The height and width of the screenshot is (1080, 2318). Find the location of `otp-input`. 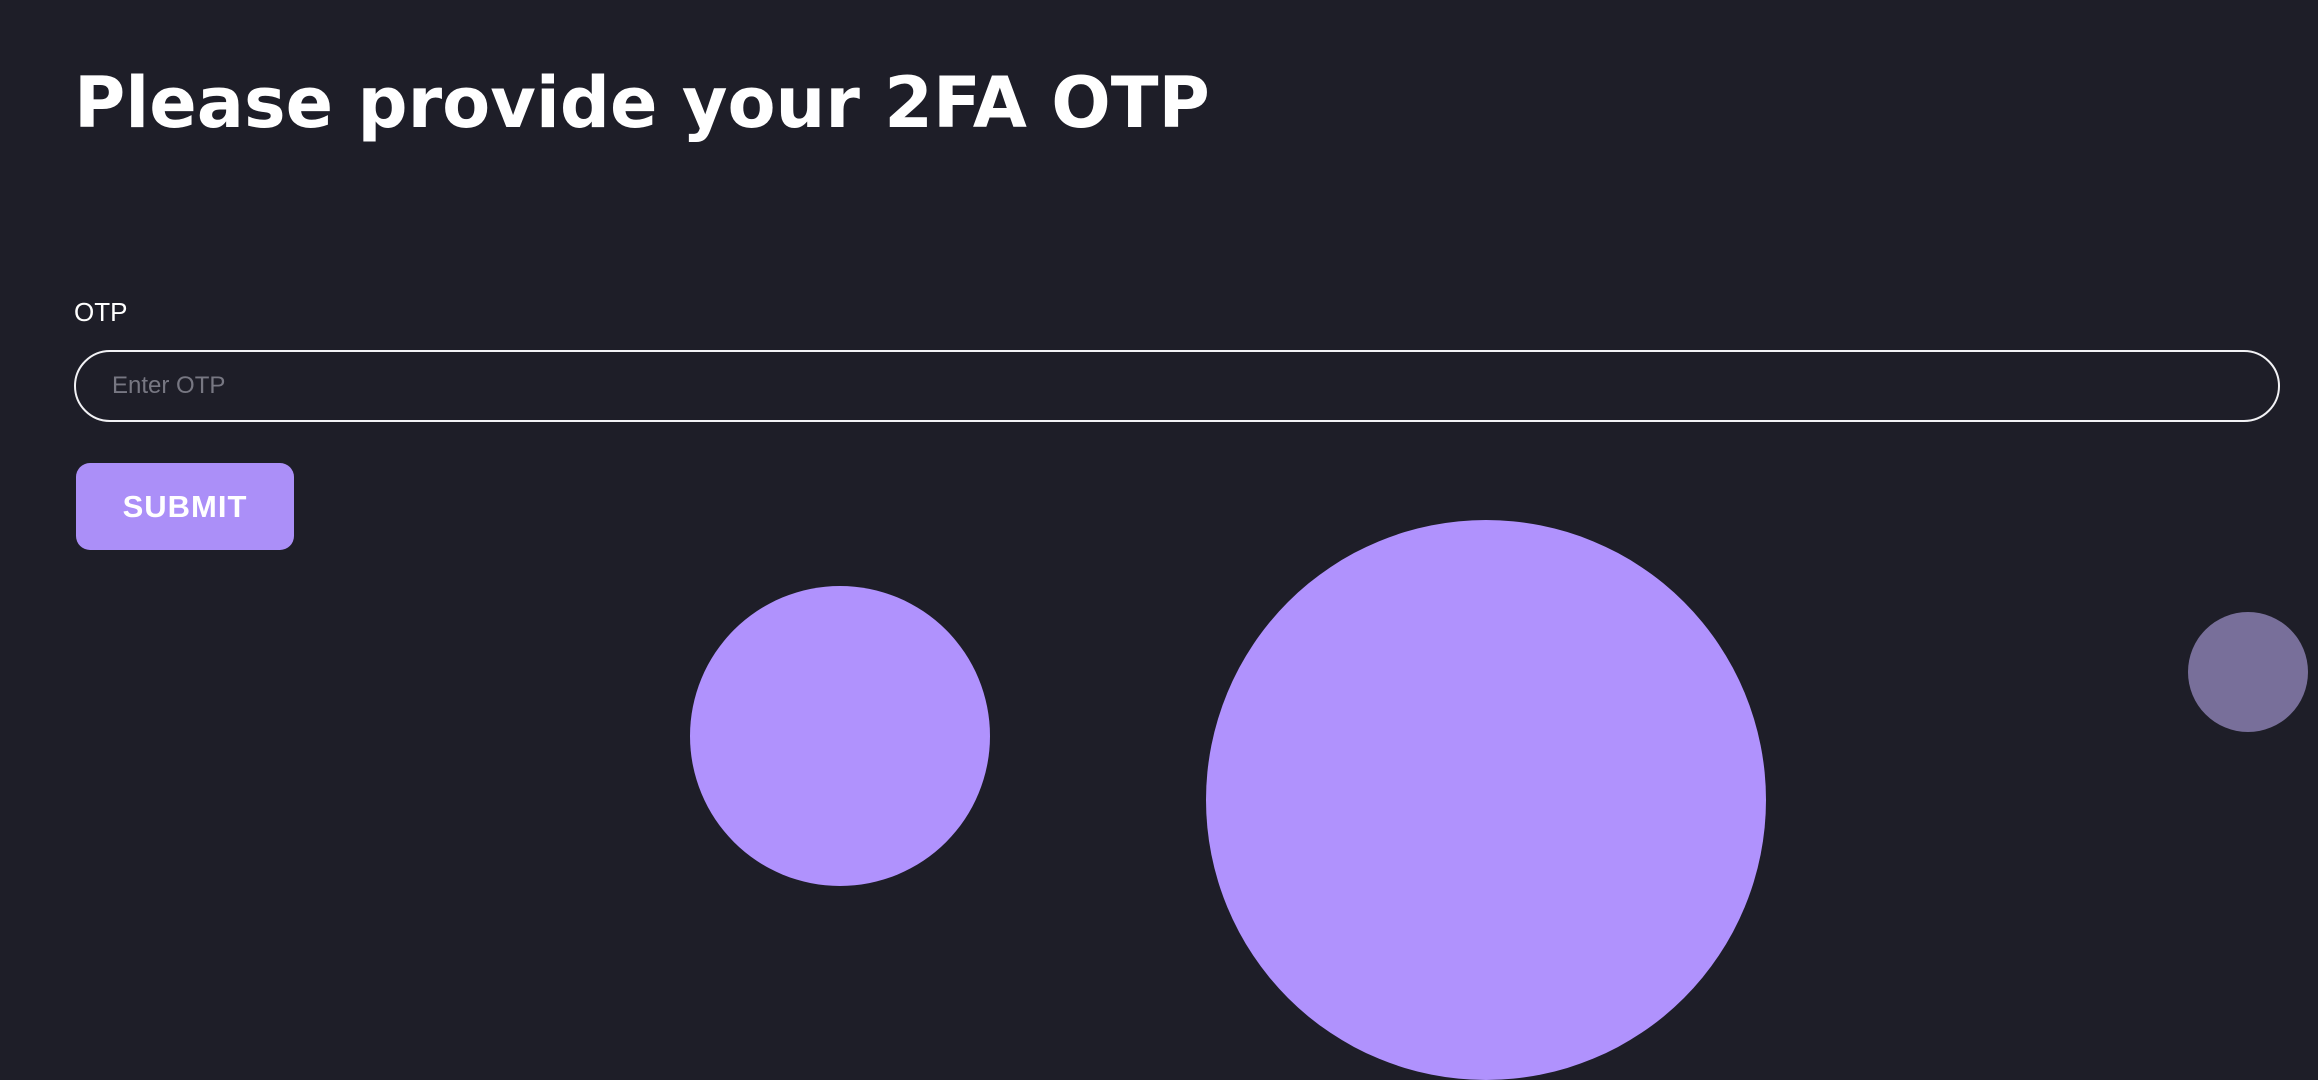

otp-input is located at coordinates (1177, 386).